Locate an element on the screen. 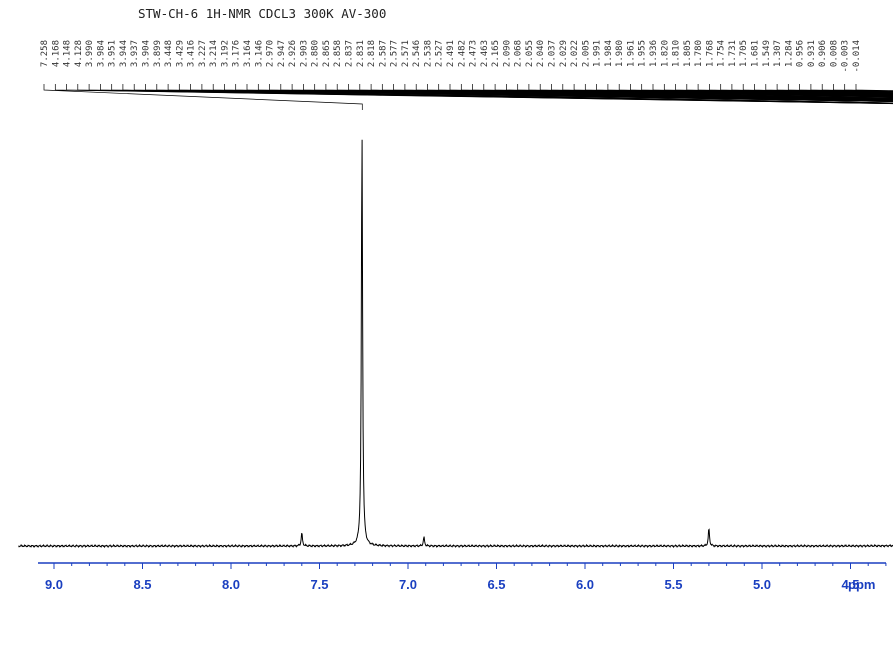 The width and height of the screenshot is (893, 659). peak-label: 1.681 is located at coordinates (756, 53).